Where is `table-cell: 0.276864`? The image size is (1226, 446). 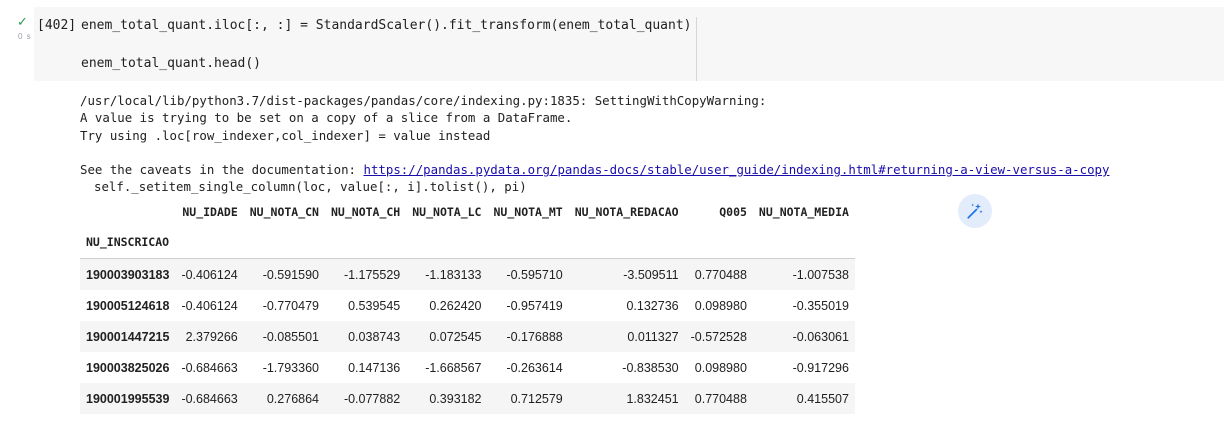
table-cell: 0.276864 is located at coordinates (292, 398).